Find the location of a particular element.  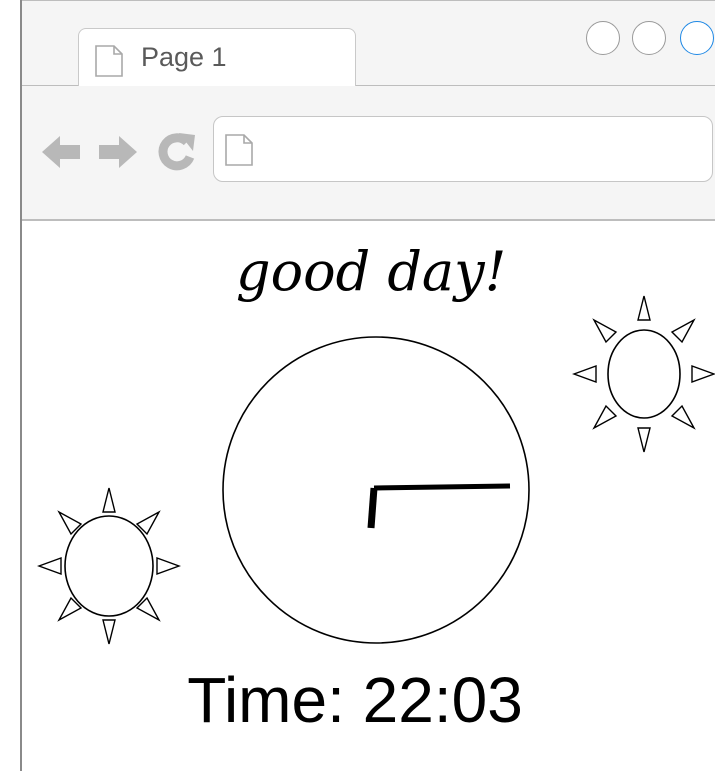

svg-text: good day! is located at coordinates (371, 271).